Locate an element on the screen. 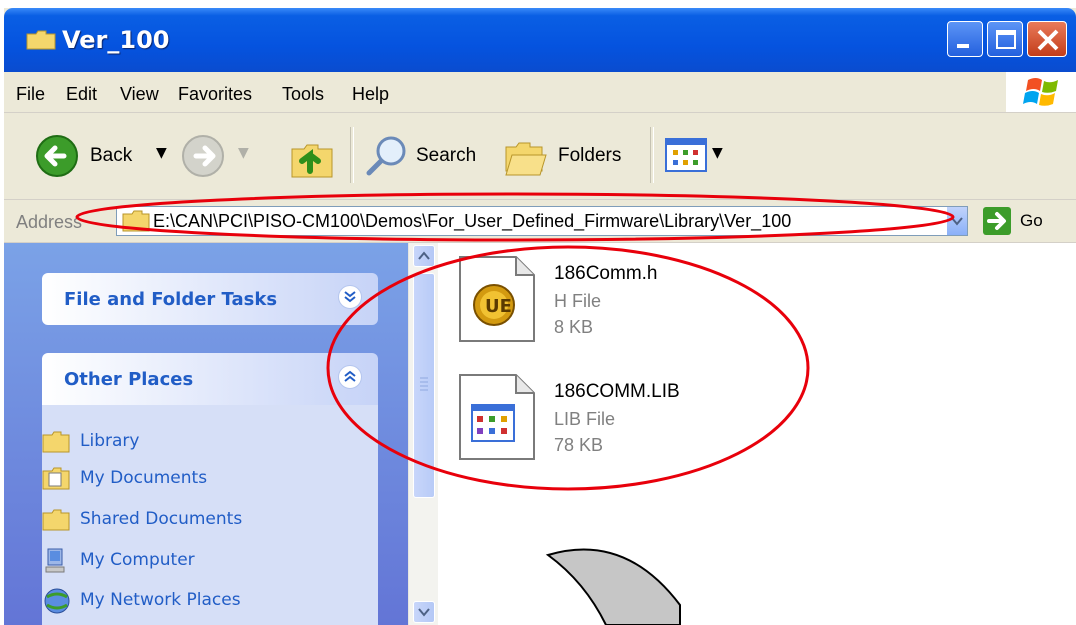  back-label: Back is located at coordinates (111, 155).